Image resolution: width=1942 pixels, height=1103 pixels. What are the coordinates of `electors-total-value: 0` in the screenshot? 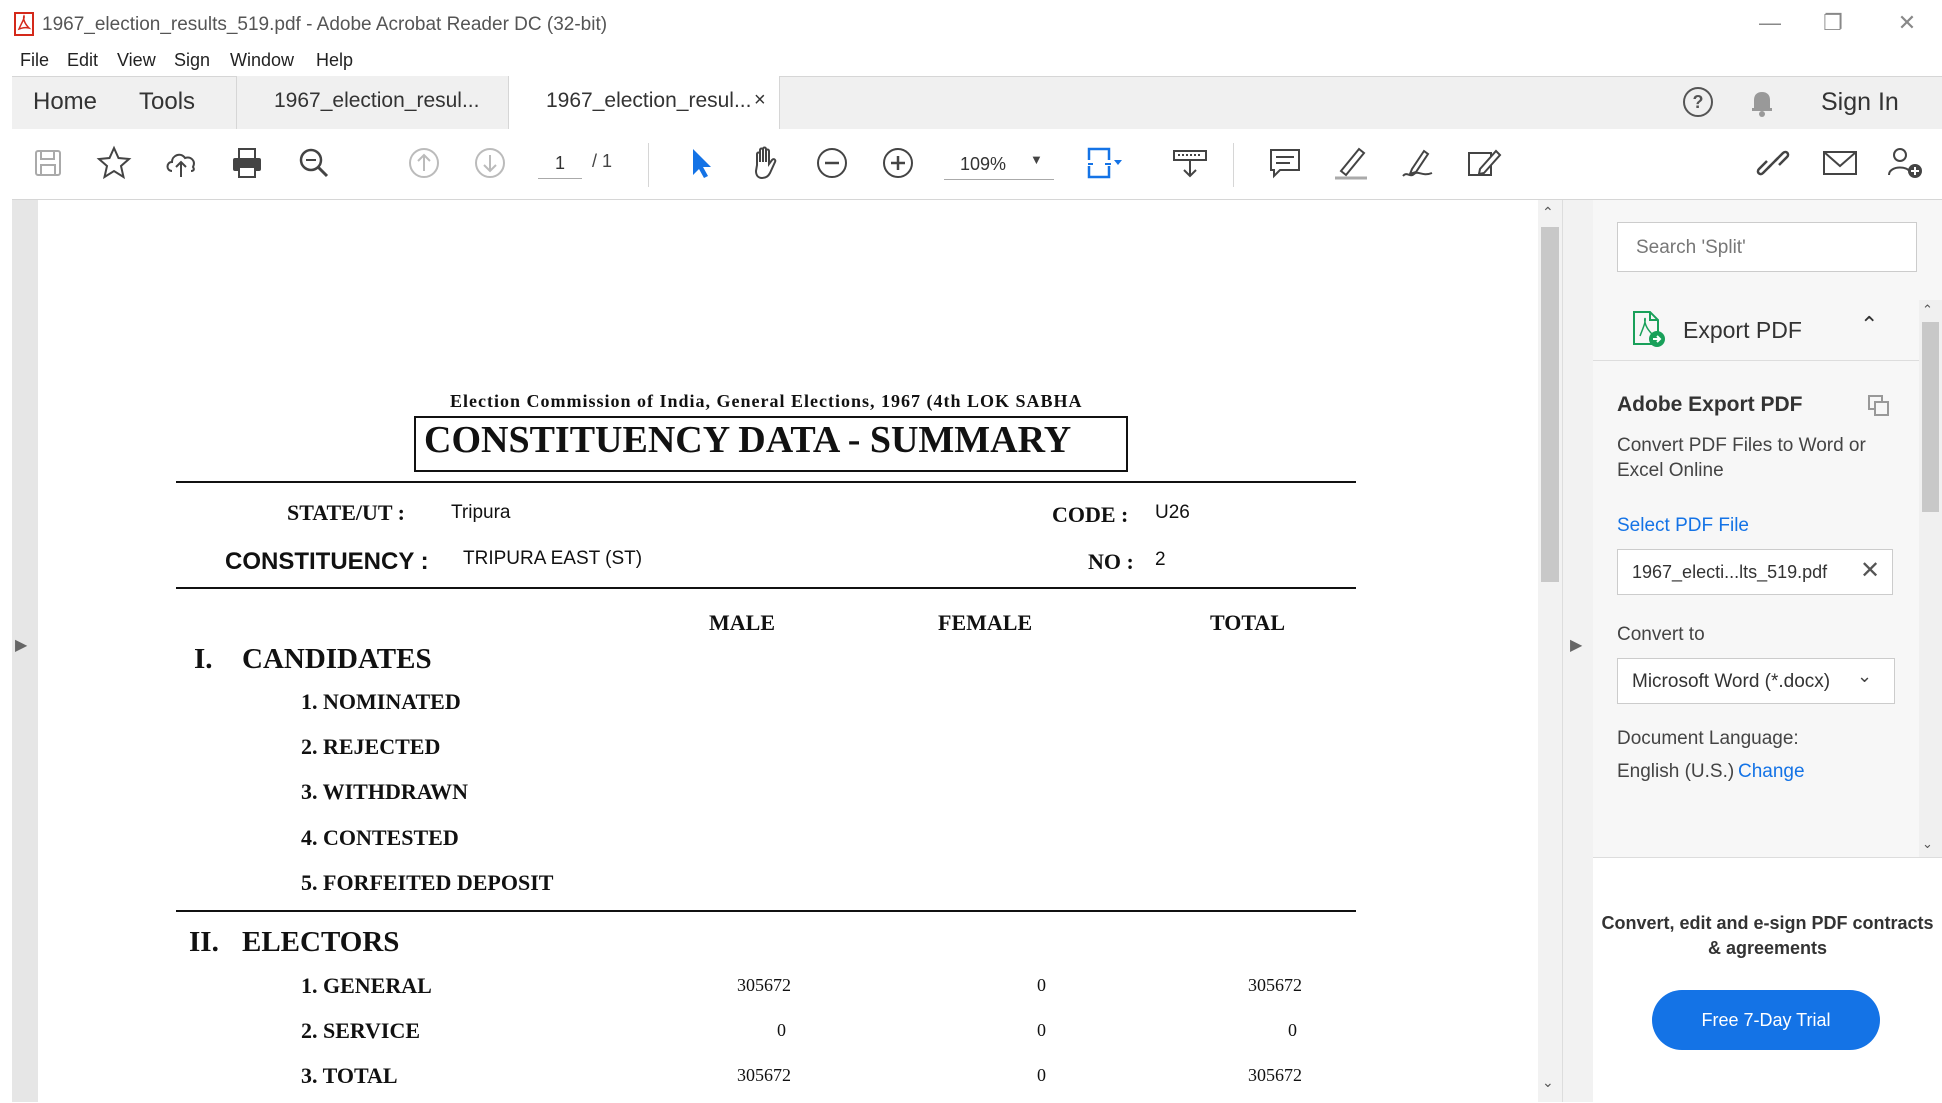 It's located at (1292, 1030).